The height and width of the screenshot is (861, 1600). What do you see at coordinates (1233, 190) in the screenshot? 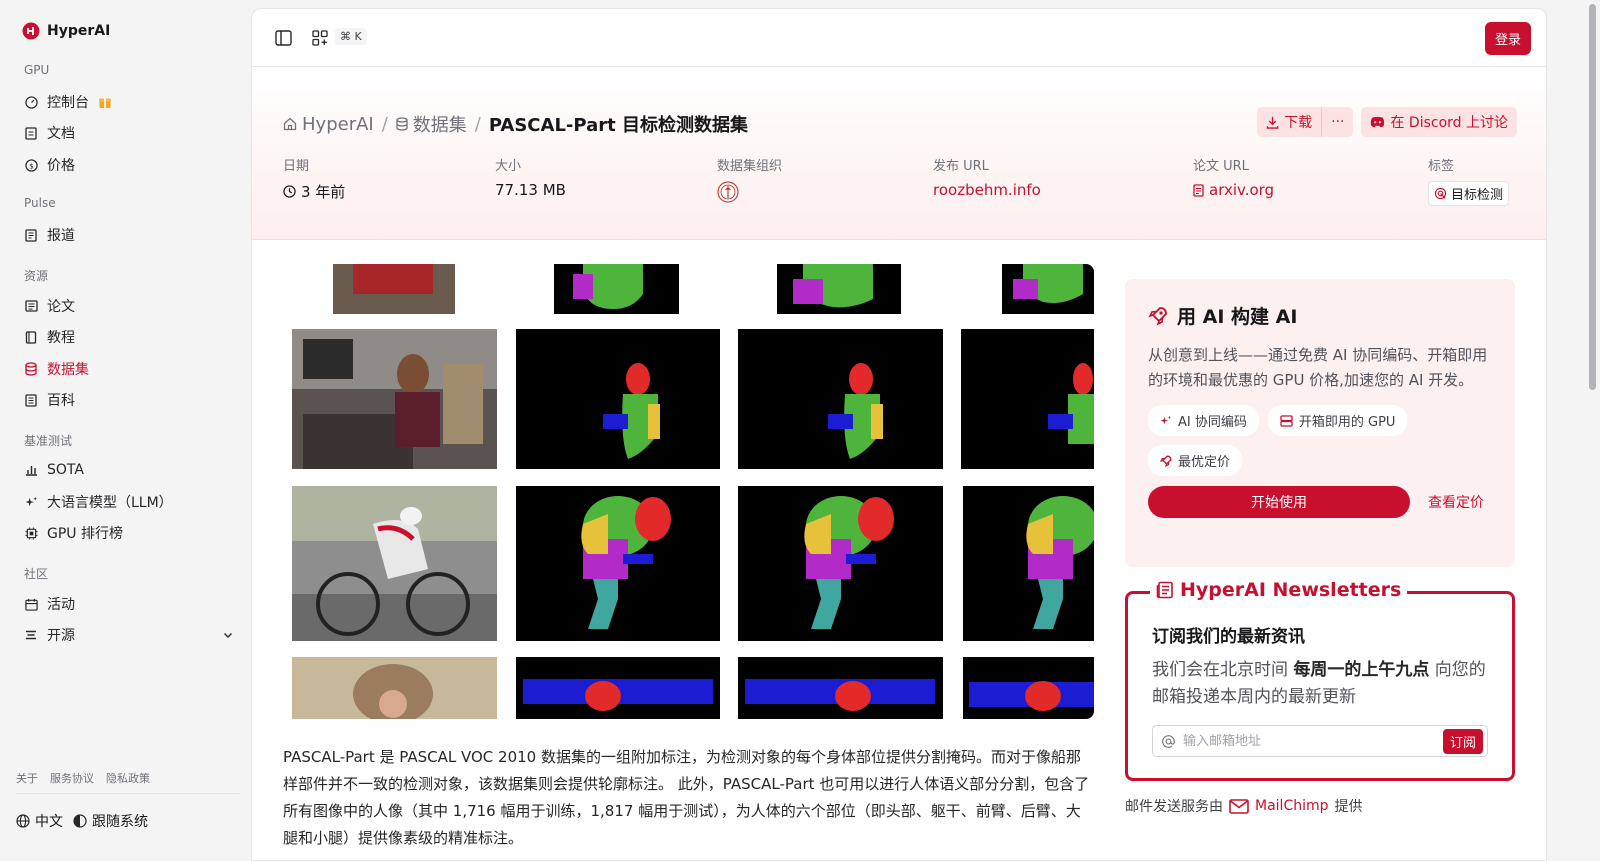
I see `meta-paper-link: arxiv.org` at bounding box center [1233, 190].